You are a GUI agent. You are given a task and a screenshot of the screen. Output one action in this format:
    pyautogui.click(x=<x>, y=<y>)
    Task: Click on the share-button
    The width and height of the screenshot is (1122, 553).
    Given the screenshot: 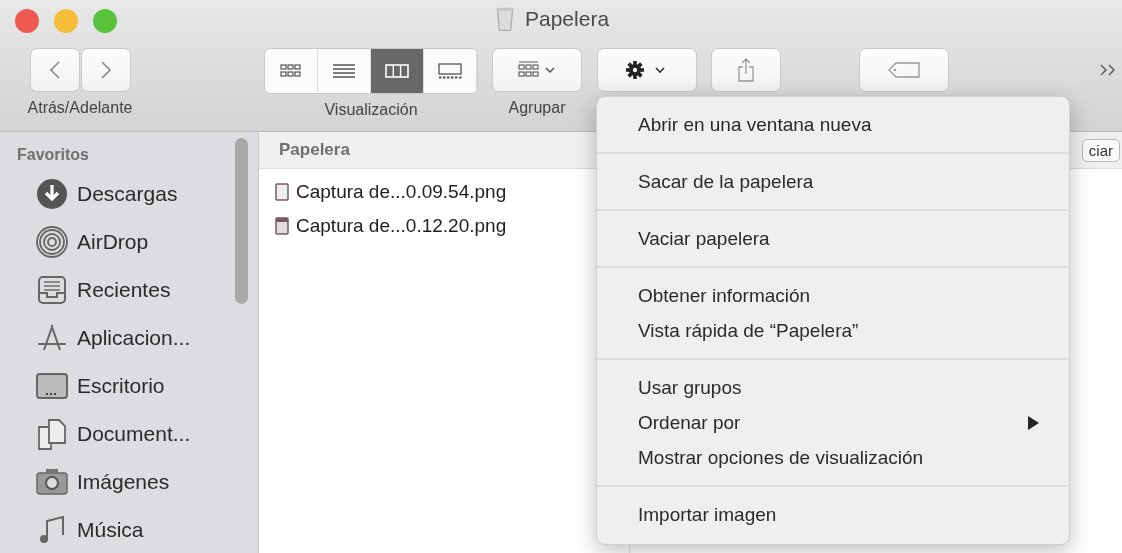 What is the action you would take?
    pyautogui.click(x=746, y=70)
    